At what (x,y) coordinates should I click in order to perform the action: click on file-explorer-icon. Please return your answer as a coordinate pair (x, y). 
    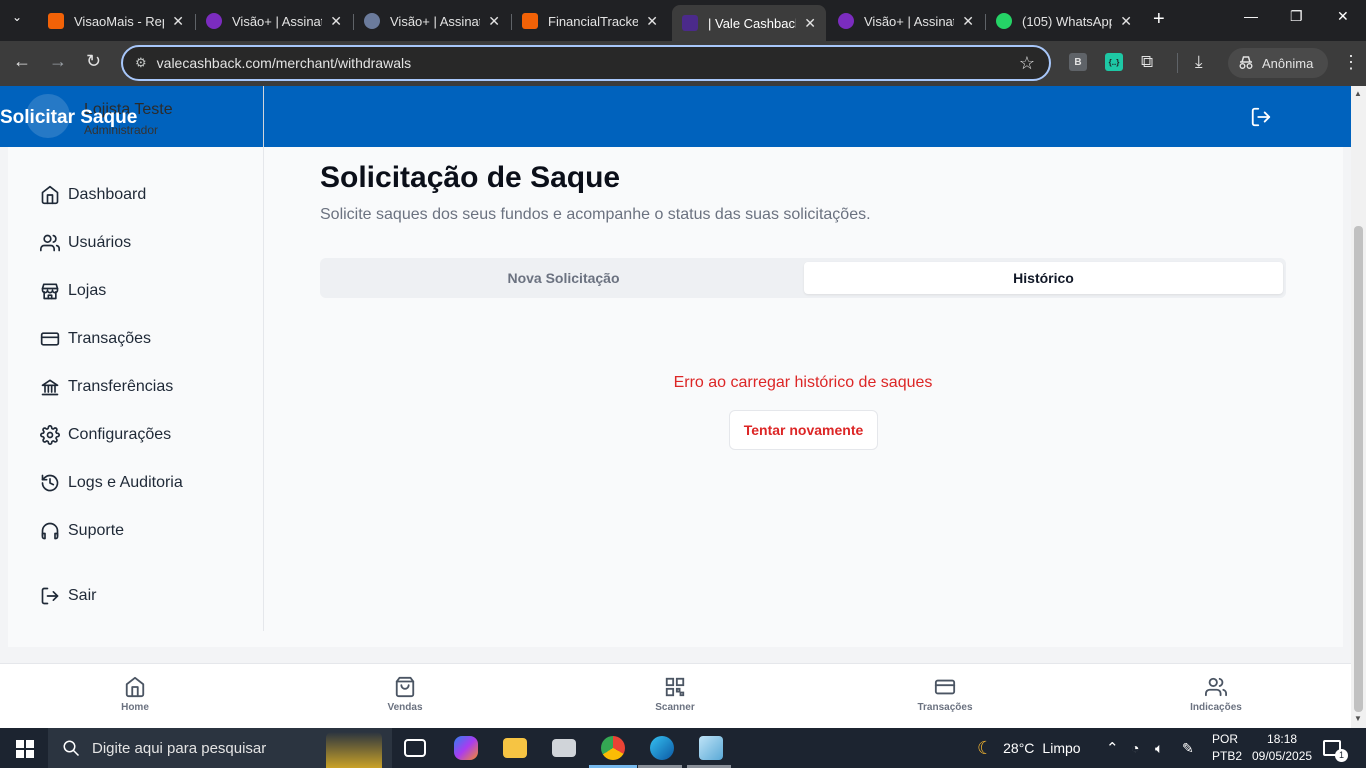
    Looking at the image, I should click on (515, 748).